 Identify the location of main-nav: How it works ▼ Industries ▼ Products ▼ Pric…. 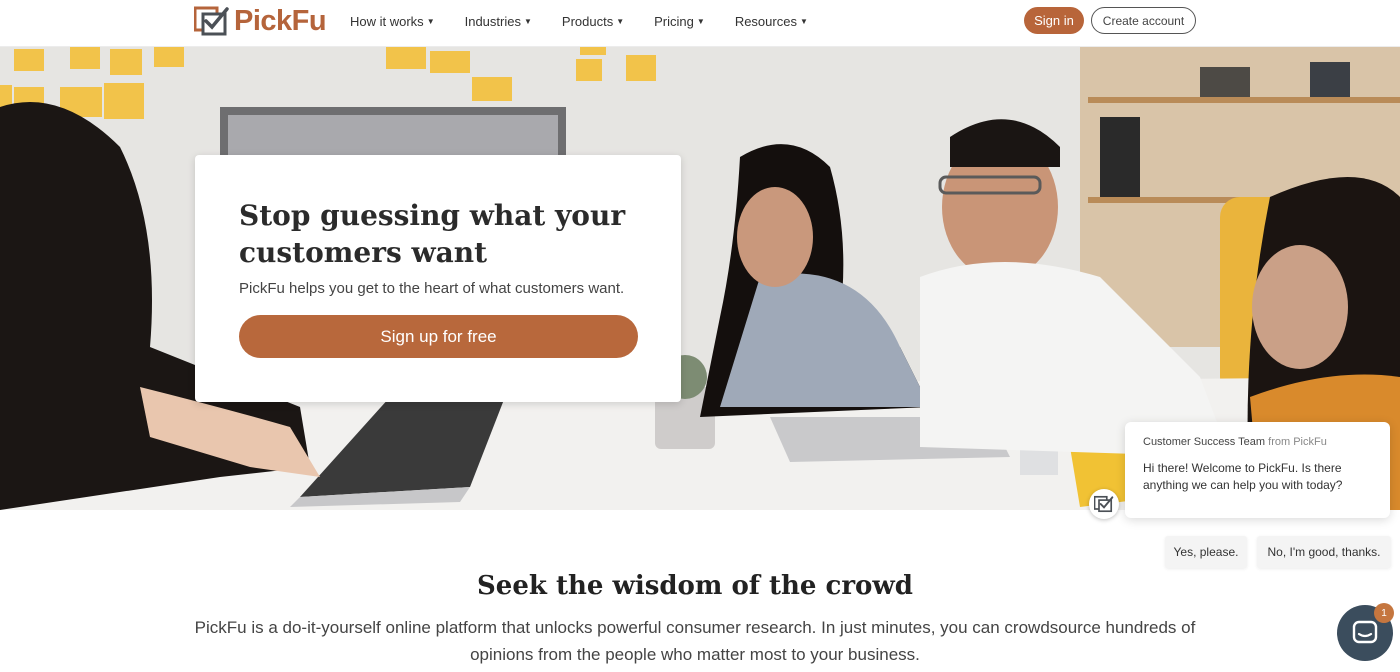
(579, 21).